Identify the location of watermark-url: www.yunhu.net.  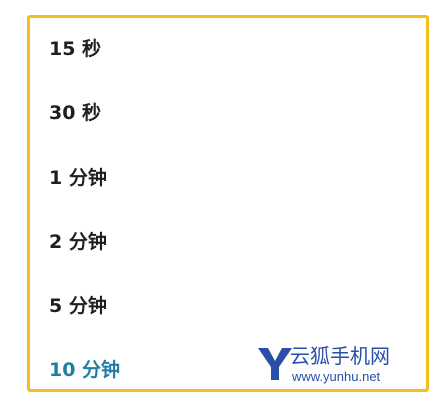
(336, 376).